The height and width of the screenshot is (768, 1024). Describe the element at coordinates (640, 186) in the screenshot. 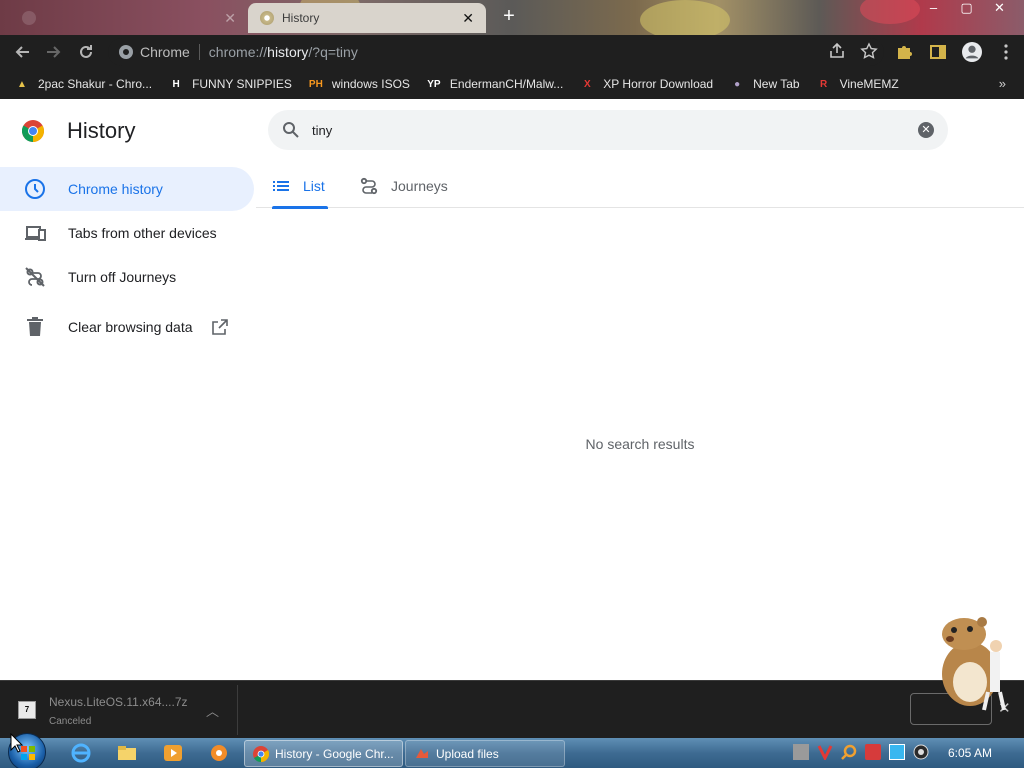

I see `history-tabs: List Journeys` at that location.